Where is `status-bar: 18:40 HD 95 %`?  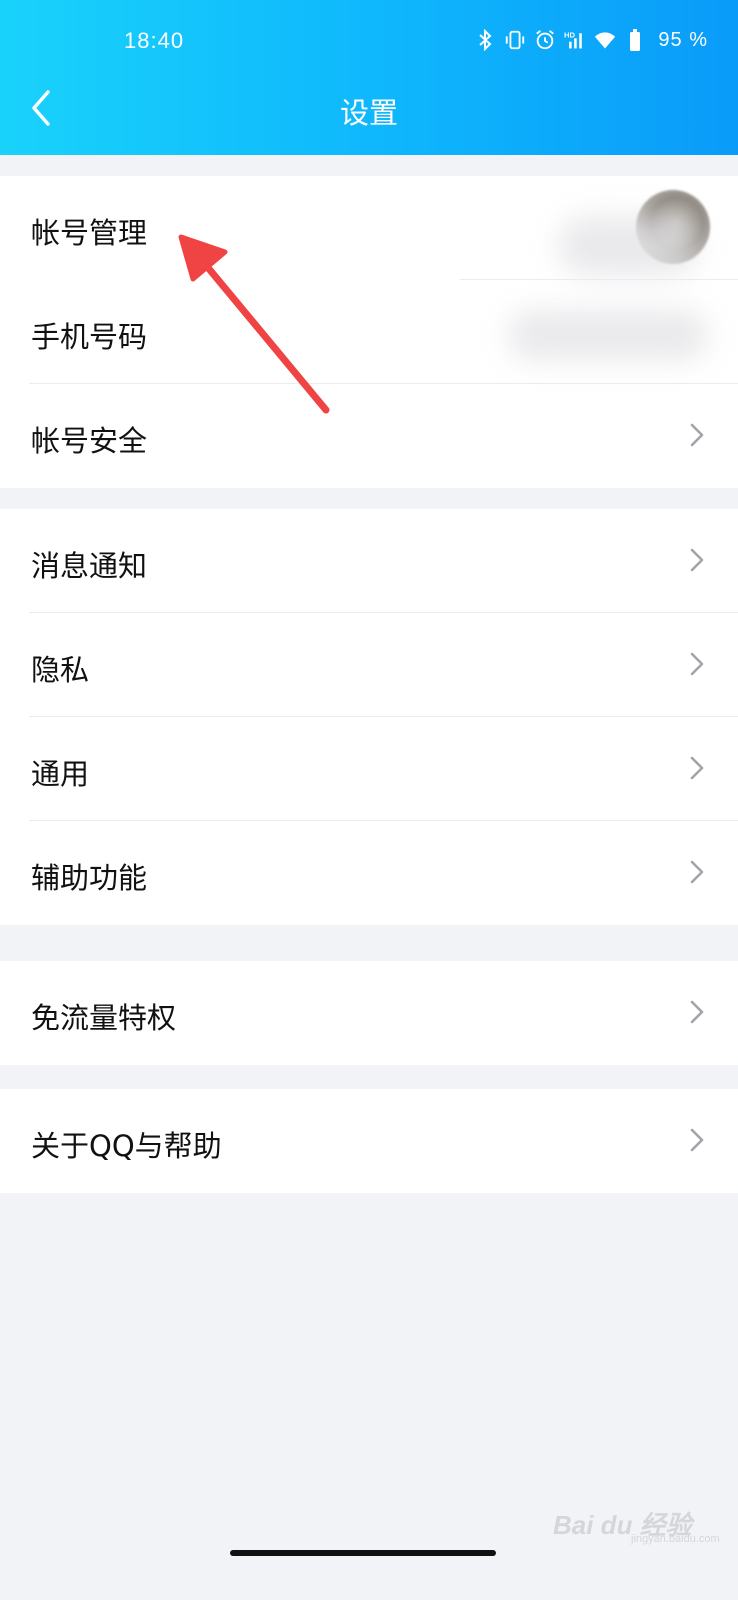
status-bar: 18:40 HD 95 % is located at coordinates (369, 42).